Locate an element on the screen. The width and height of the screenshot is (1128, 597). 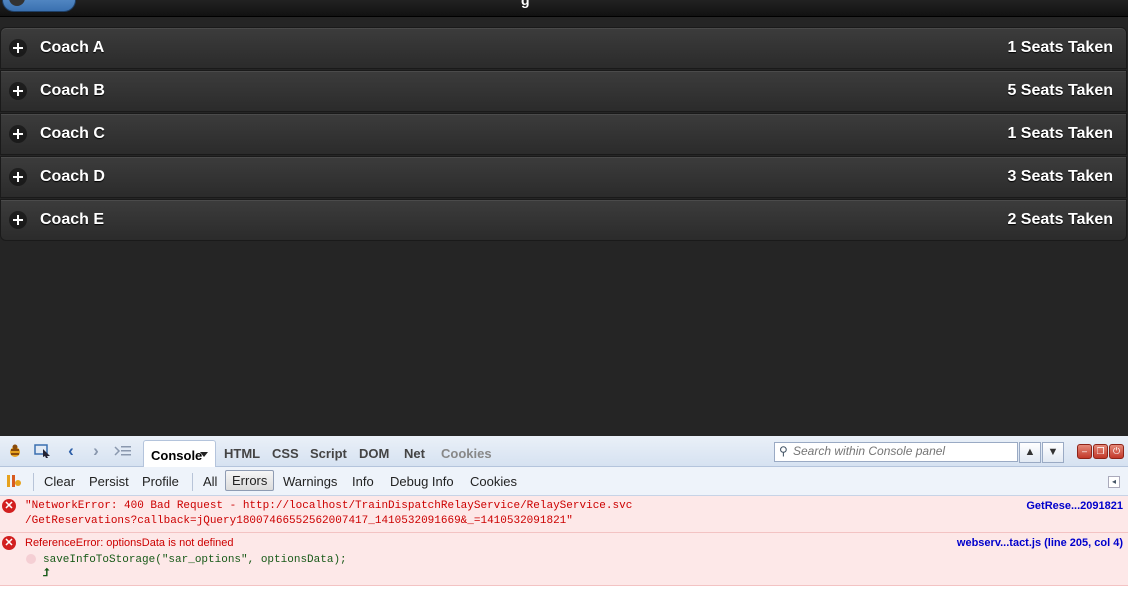
chevron-down-icon is located at coordinates (204, 454).